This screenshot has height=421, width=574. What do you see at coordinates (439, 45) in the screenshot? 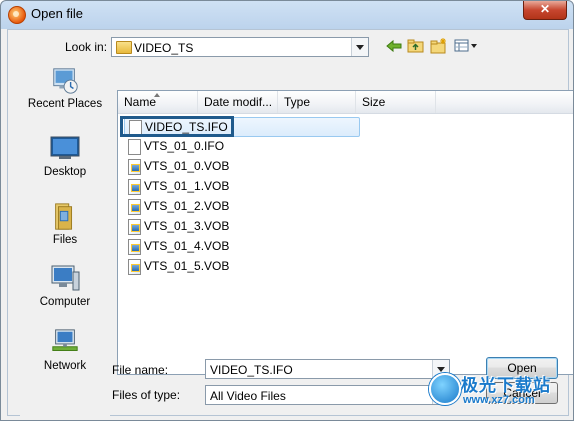
I see `new-folder-icon` at bounding box center [439, 45].